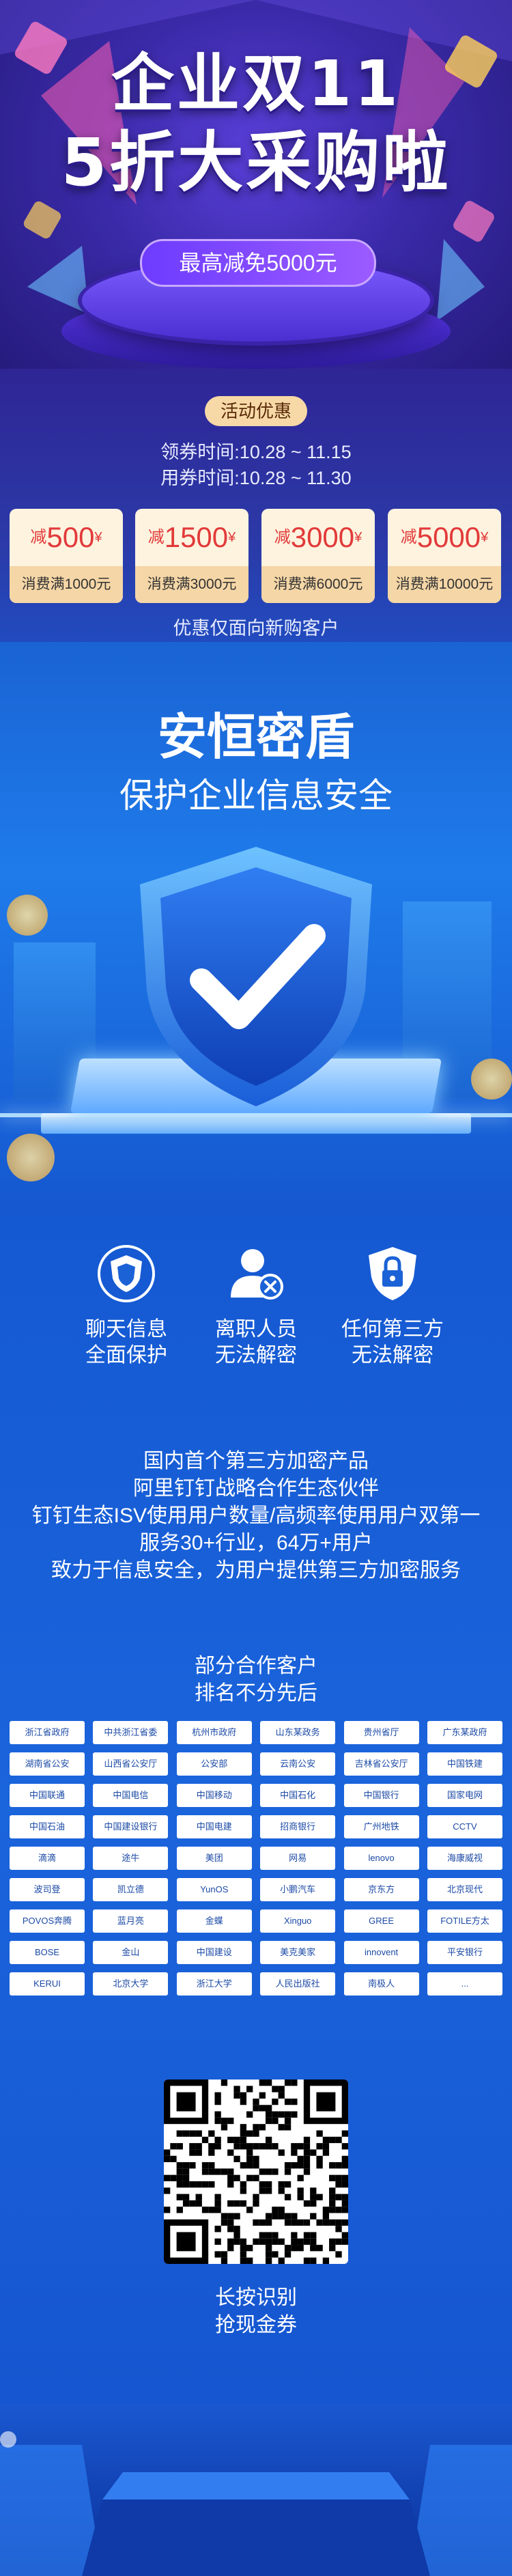 Image resolution: width=512 pixels, height=2576 pixels. What do you see at coordinates (464, 1859) in the screenshot?
I see `client-logo: 海康威视` at bounding box center [464, 1859].